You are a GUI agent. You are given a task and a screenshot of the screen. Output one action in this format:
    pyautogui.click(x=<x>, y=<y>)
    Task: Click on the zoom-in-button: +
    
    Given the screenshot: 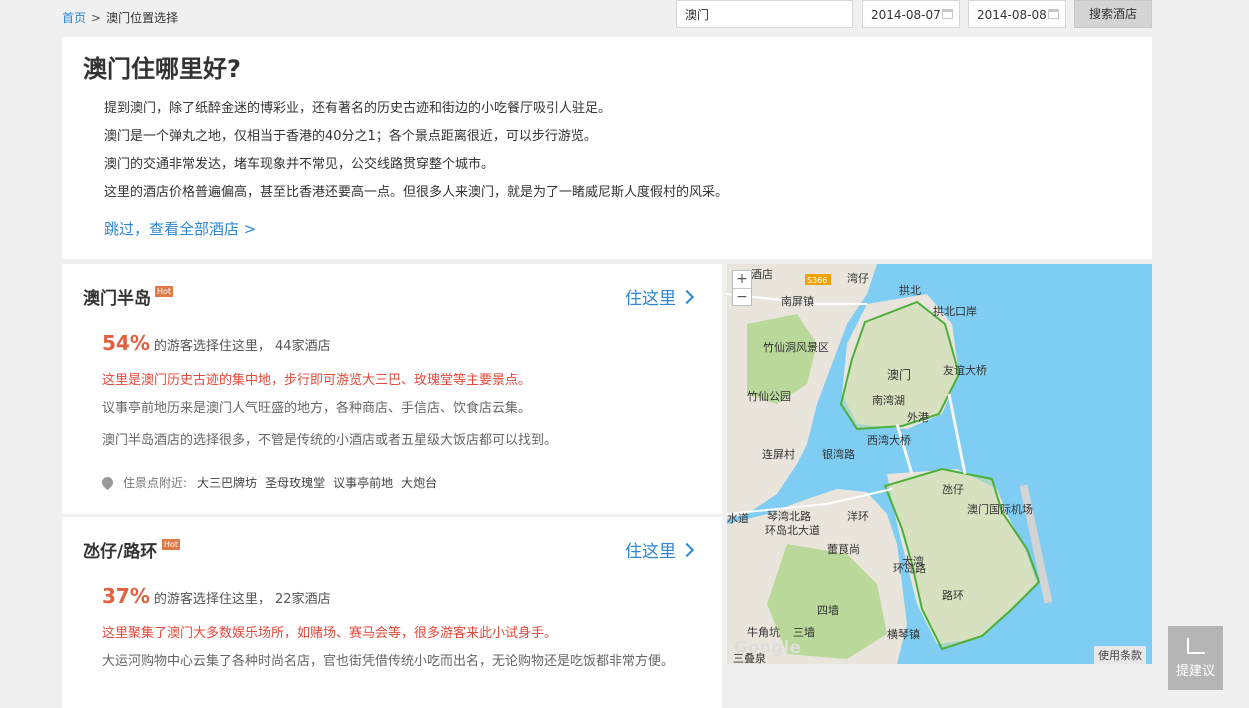 What is the action you would take?
    pyautogui.click(x=742, y=280)
    